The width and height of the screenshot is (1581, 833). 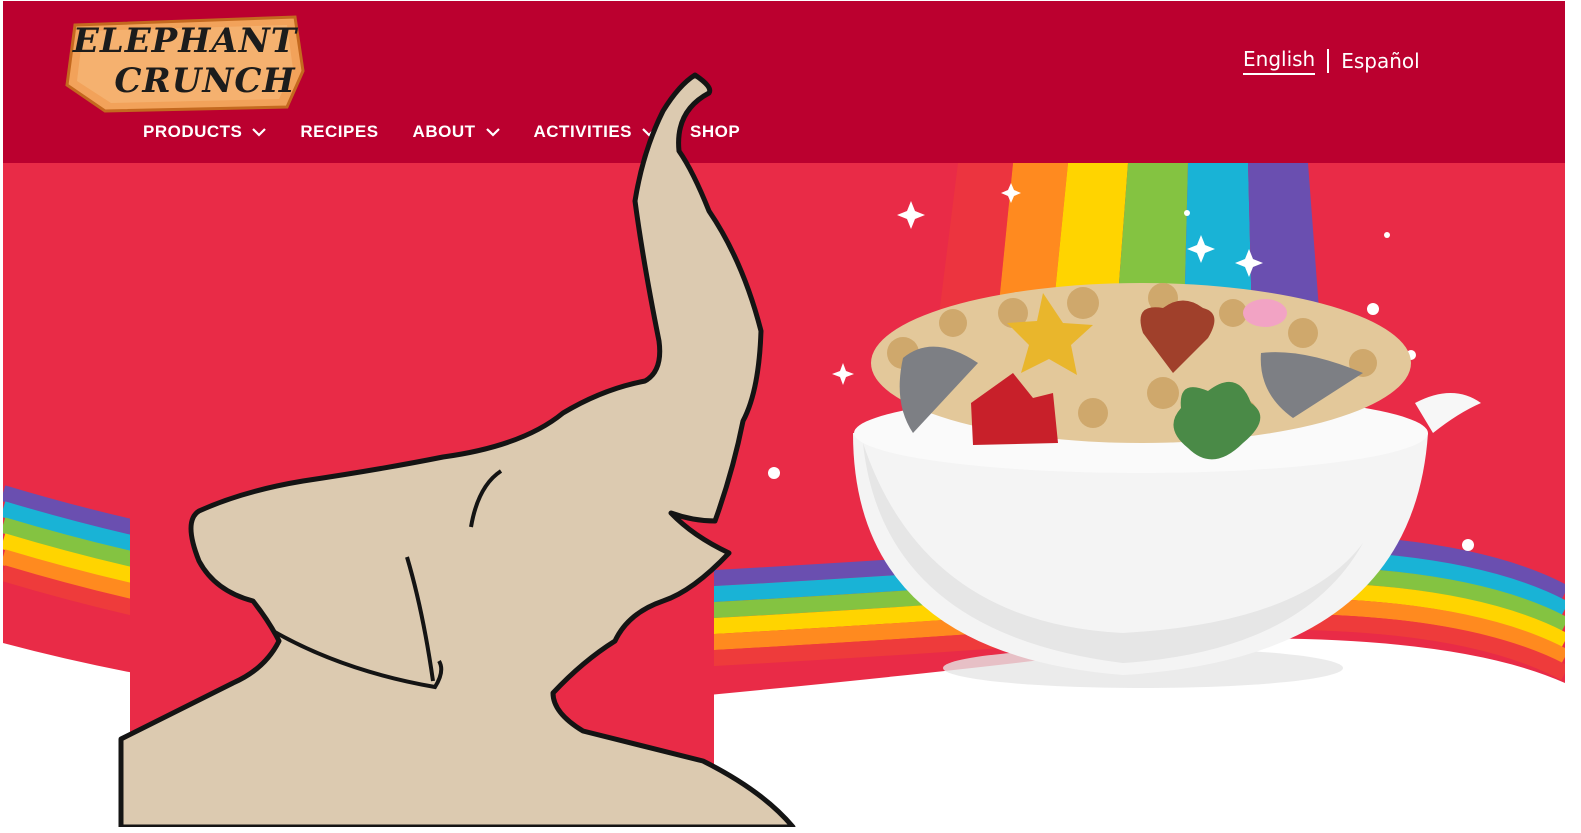 What do you see at coordinates (444, 131) in the screenshot?
I see `nav-item-label: ABOUT` at bounding box center [444, 131].